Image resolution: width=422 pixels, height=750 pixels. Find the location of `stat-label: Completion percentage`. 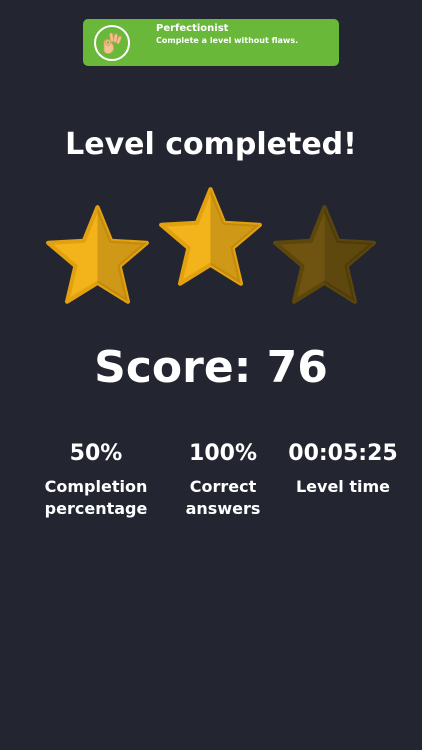

stat-label: Completion percentage is located at coordinates (96, 497).